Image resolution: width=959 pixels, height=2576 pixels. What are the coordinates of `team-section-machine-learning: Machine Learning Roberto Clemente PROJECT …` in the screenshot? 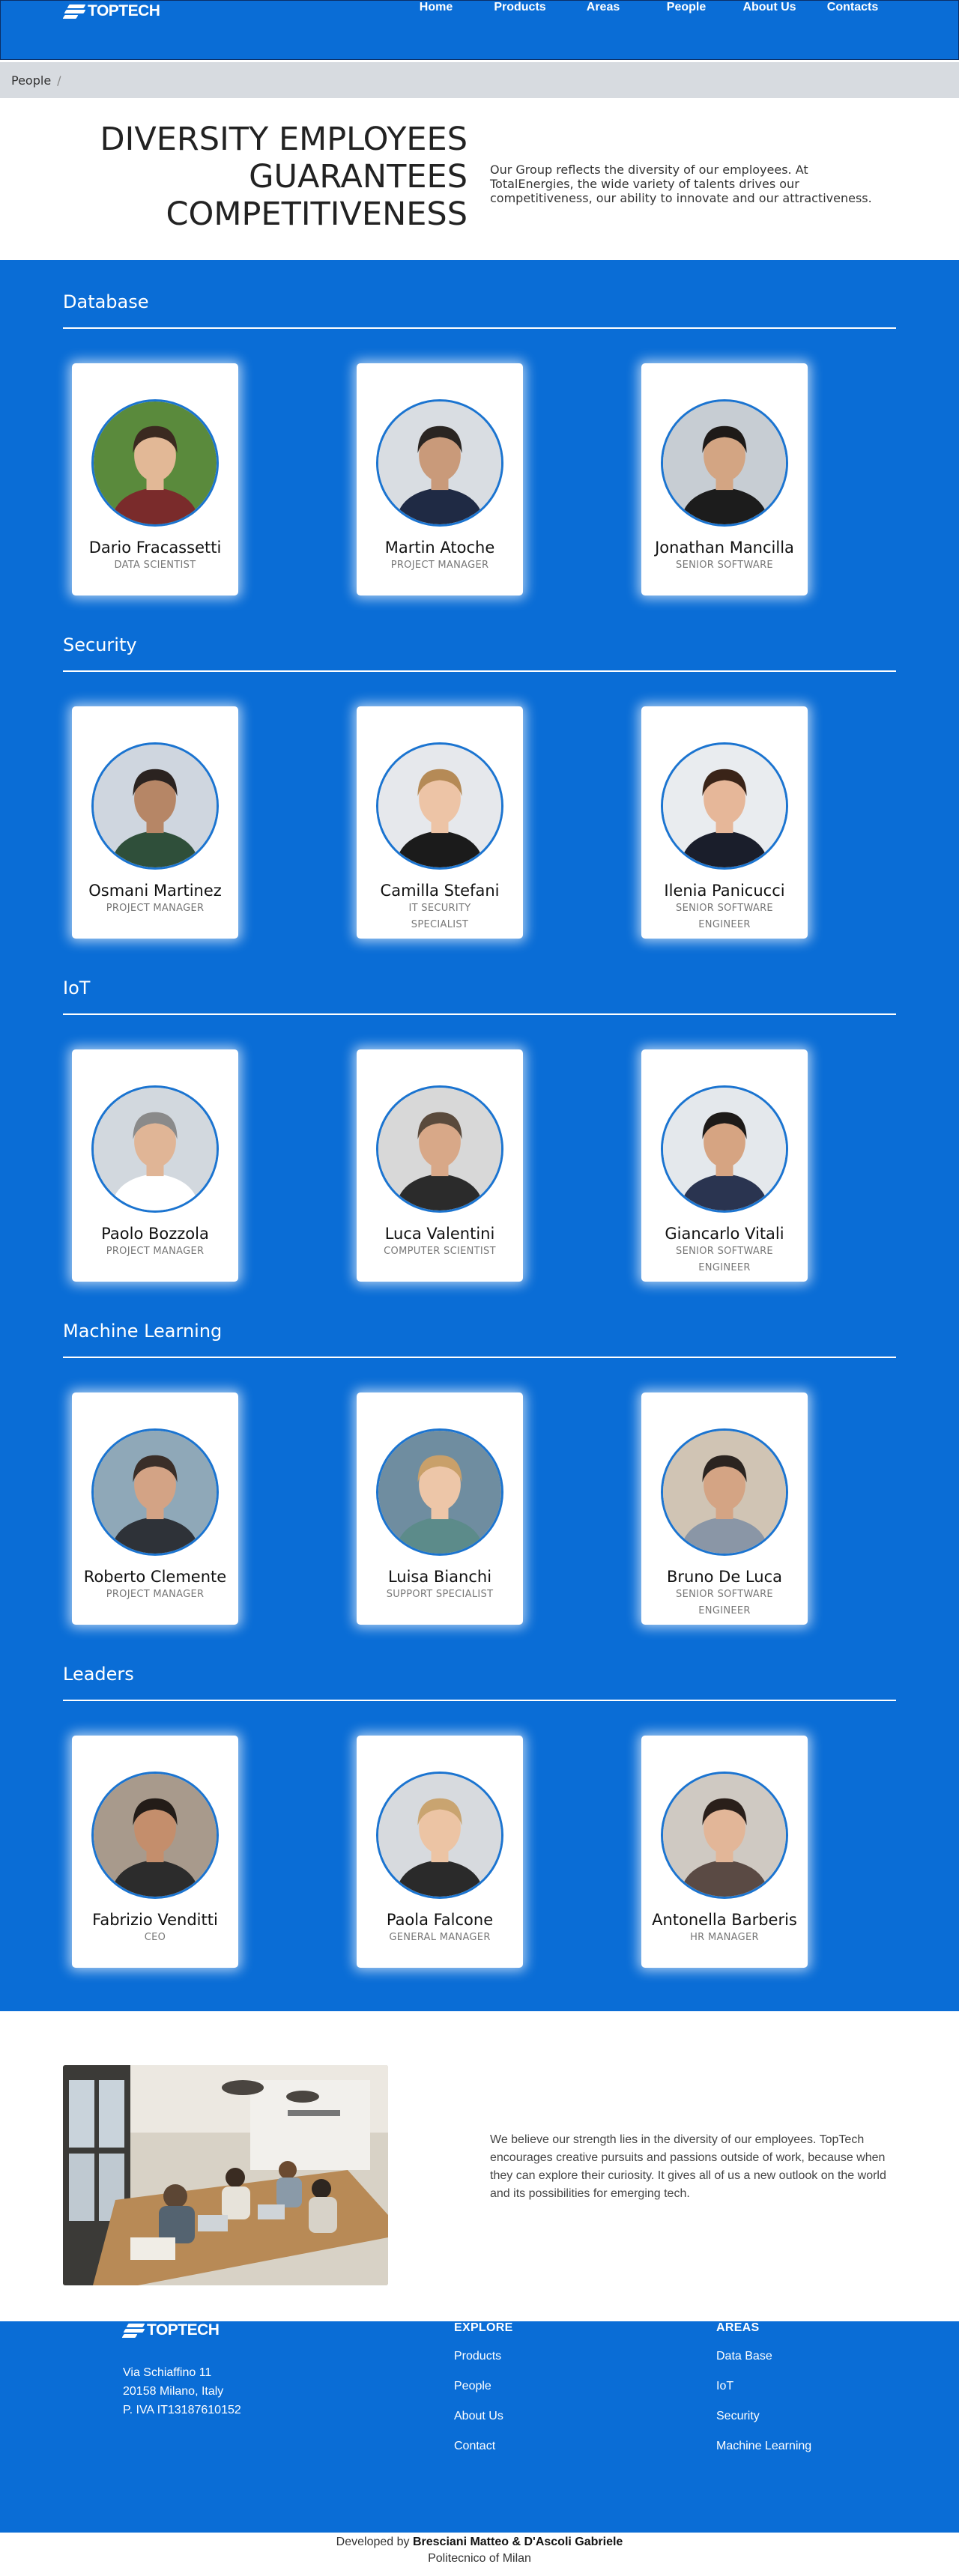 It's located at (479, 1460).